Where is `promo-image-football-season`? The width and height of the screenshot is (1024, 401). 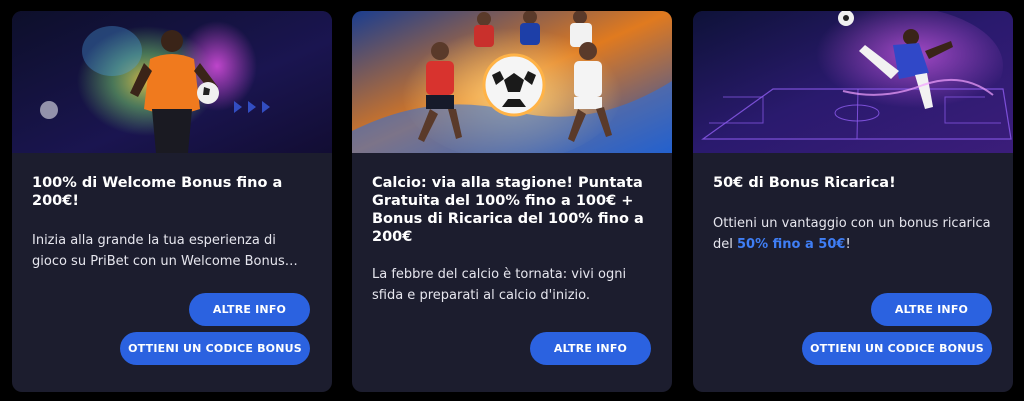 promo-image-football-season is located at coordinates (512, 82).